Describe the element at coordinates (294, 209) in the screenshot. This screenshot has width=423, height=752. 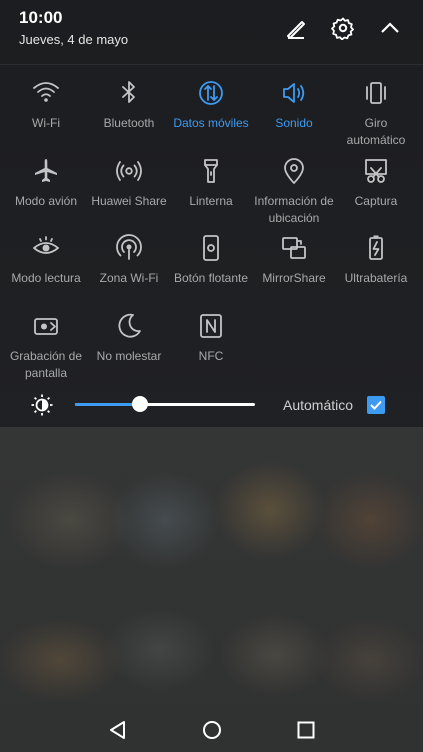
I see `toggle-label: Información de ubicación` at that location.